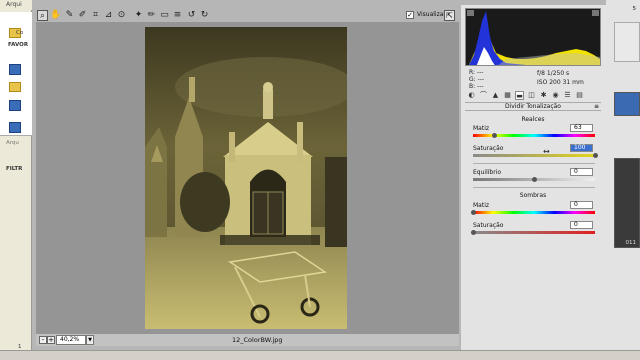  I want to click on tab-hsl-icon: ▦, so click(507, 95).